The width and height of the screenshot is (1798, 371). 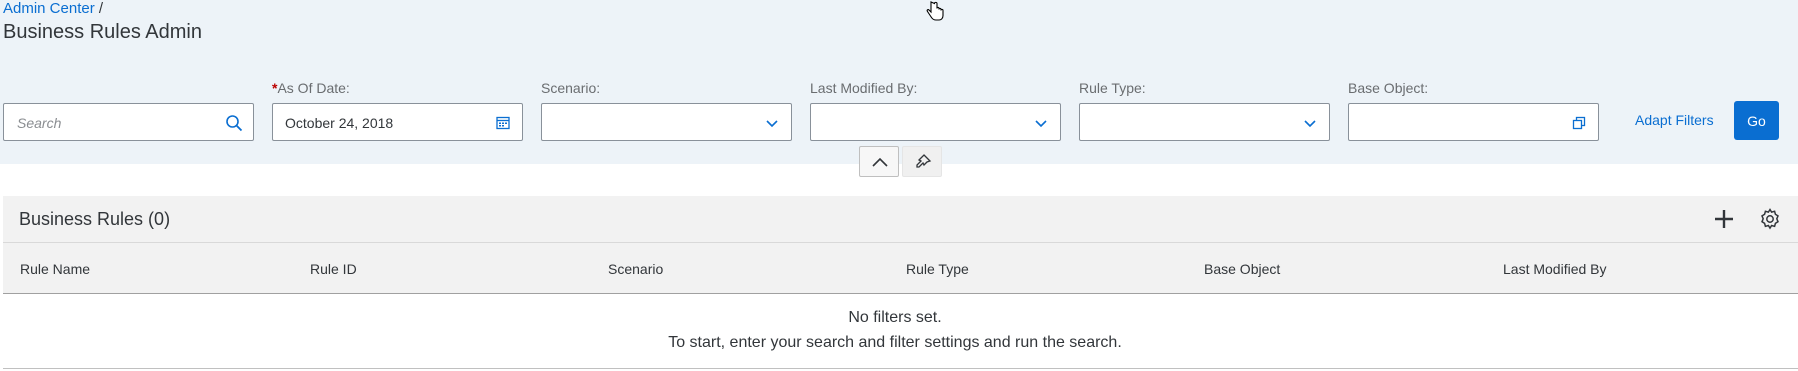 What do you see at coordinates (339, 123) in the screenshot?
I see `as-of-date-value: October 24, 2018` at bounding box center [339, 123].